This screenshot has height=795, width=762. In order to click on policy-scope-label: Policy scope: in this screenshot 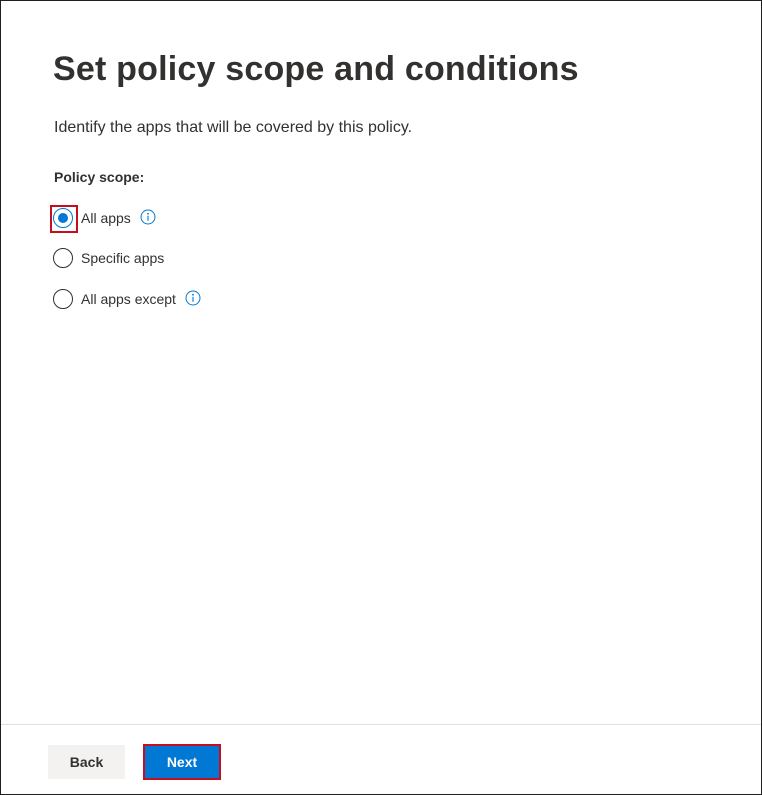, I will do `click(99, 177)`.